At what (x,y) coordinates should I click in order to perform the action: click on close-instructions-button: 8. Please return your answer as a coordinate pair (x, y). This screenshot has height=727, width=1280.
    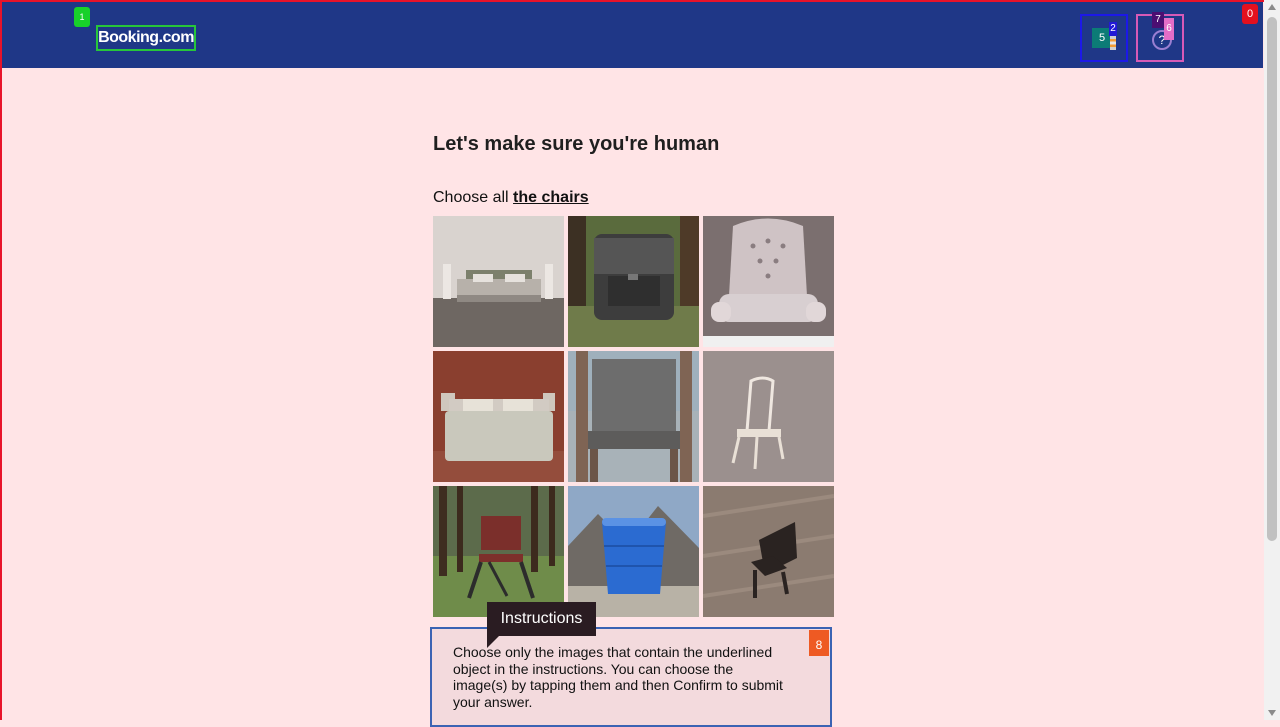
    Looking at the image, I should click on (819, 643).